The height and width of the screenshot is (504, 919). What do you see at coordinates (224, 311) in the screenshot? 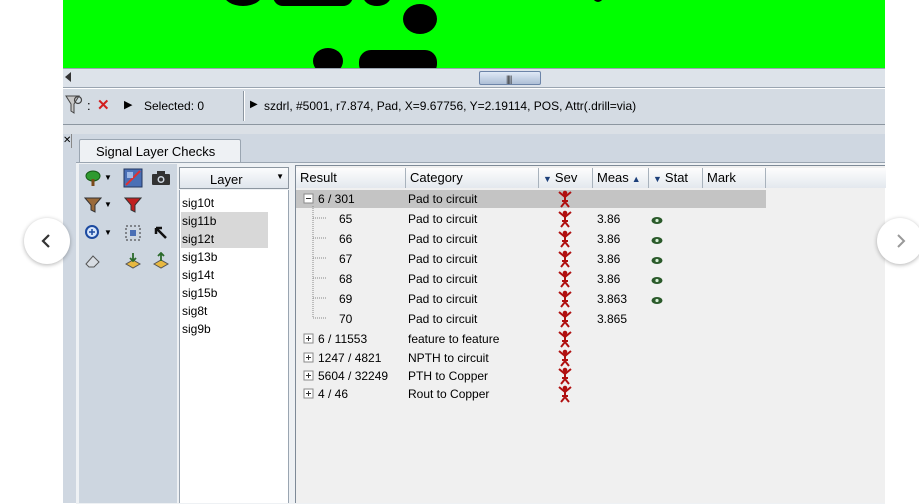
I see `layer-list-item: sig8t` at bounding box center [224, 311].